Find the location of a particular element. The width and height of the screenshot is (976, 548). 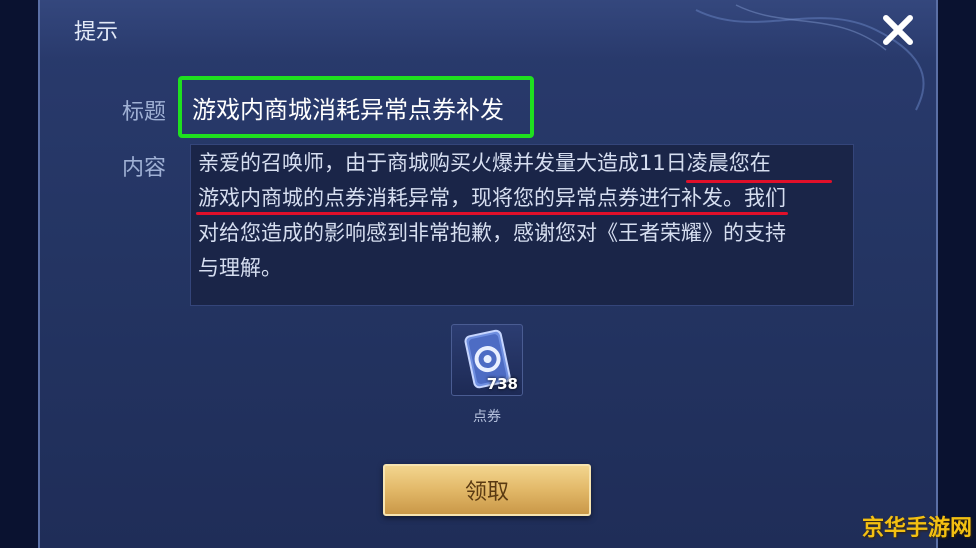

reward-name: 点券 is located at coordinates (487, 417).